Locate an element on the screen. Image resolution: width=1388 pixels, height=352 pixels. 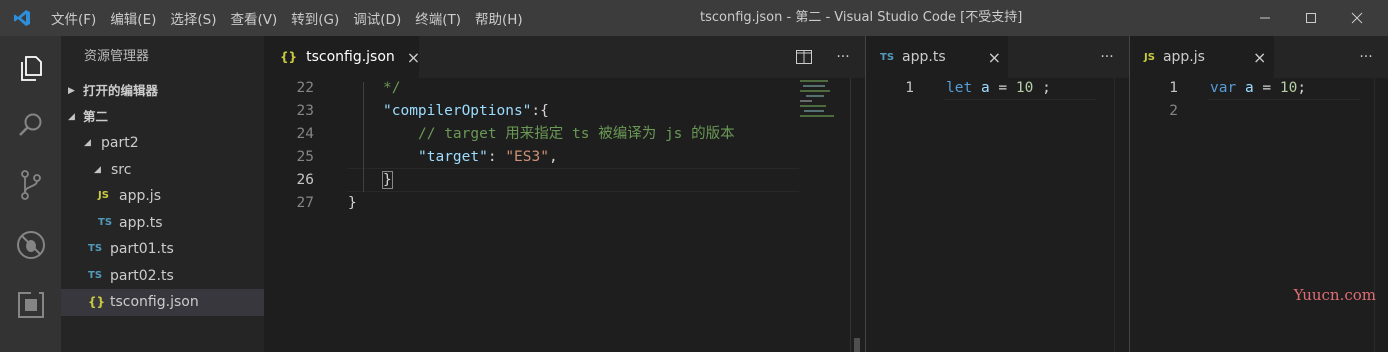
tree-item-label: part02.ts is located at coordinates (142, 275).